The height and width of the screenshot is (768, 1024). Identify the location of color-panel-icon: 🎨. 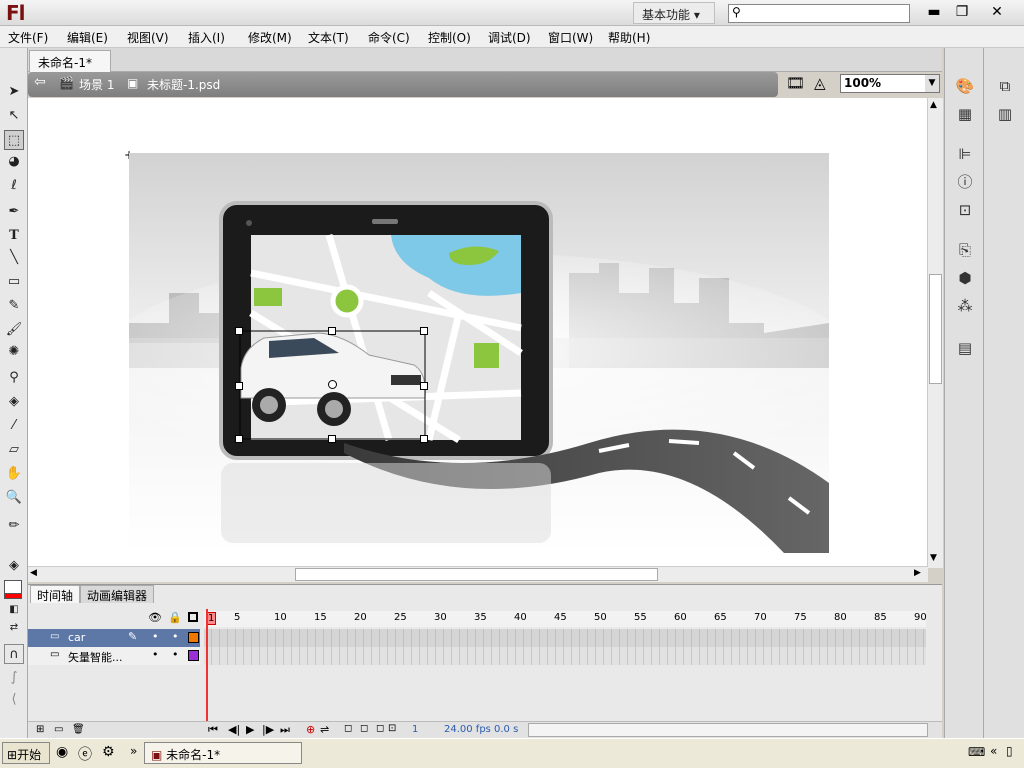
(965, 86).